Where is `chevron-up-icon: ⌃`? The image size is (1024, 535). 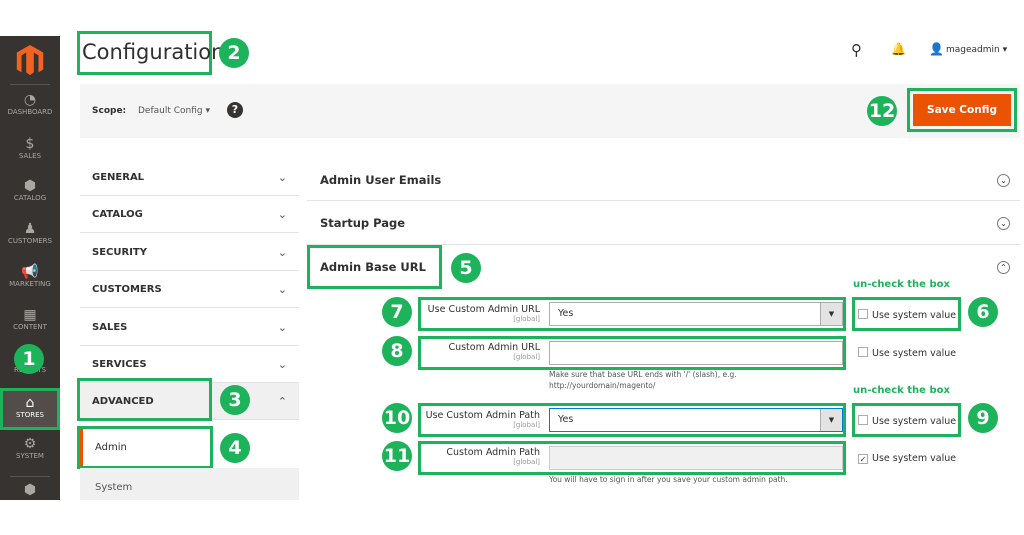
chevron-up-icon: ⌃ is located at coordinates (282, 401).